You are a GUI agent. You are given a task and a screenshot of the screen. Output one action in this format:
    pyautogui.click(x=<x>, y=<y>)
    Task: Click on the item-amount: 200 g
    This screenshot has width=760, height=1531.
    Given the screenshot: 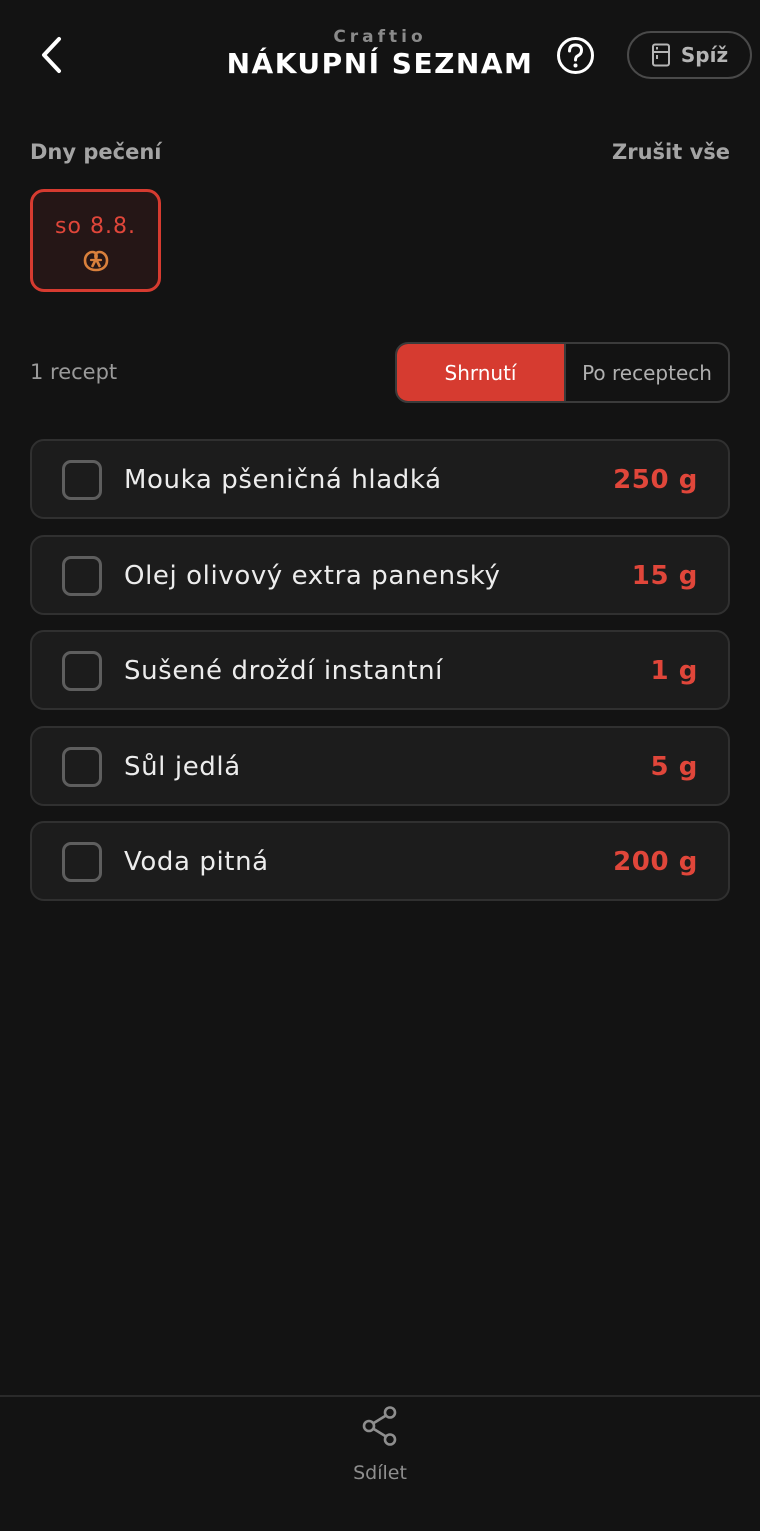 What is the action you would take?
    pyautogui.click(x=655, y=862)
    